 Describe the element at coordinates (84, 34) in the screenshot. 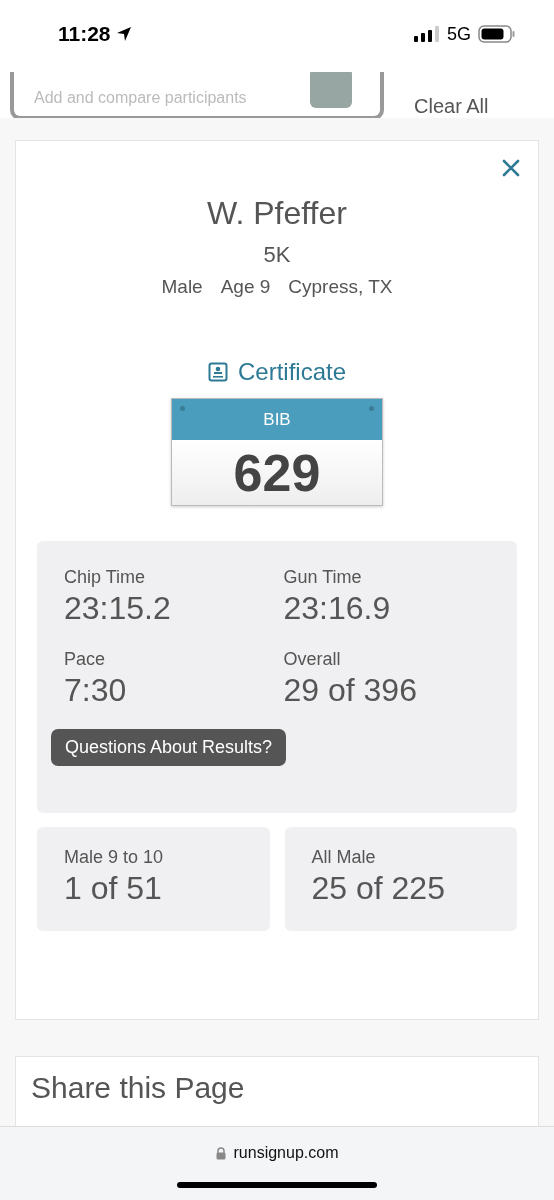

I see `status-time: 11:28` at that location.